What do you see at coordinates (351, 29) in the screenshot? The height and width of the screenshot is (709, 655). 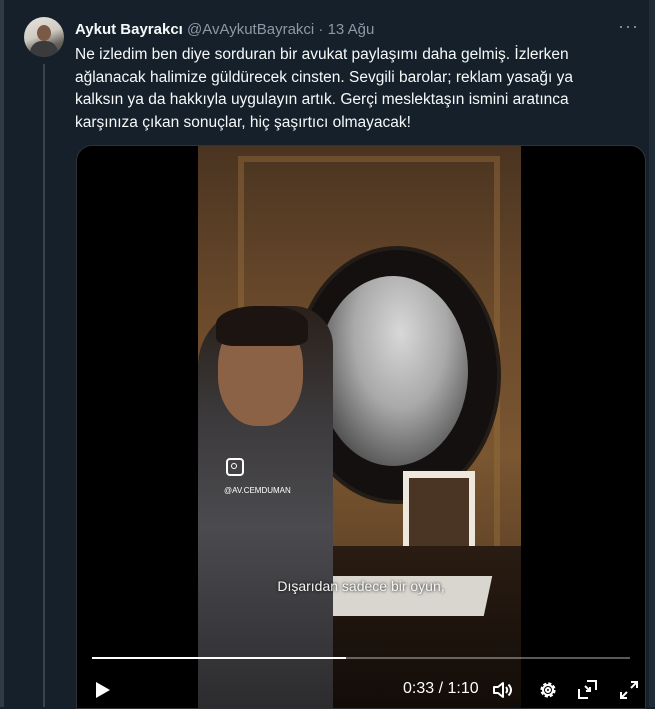 I see `tweet-timestamp: 13 Ağu` at bounding box center [351, 29].